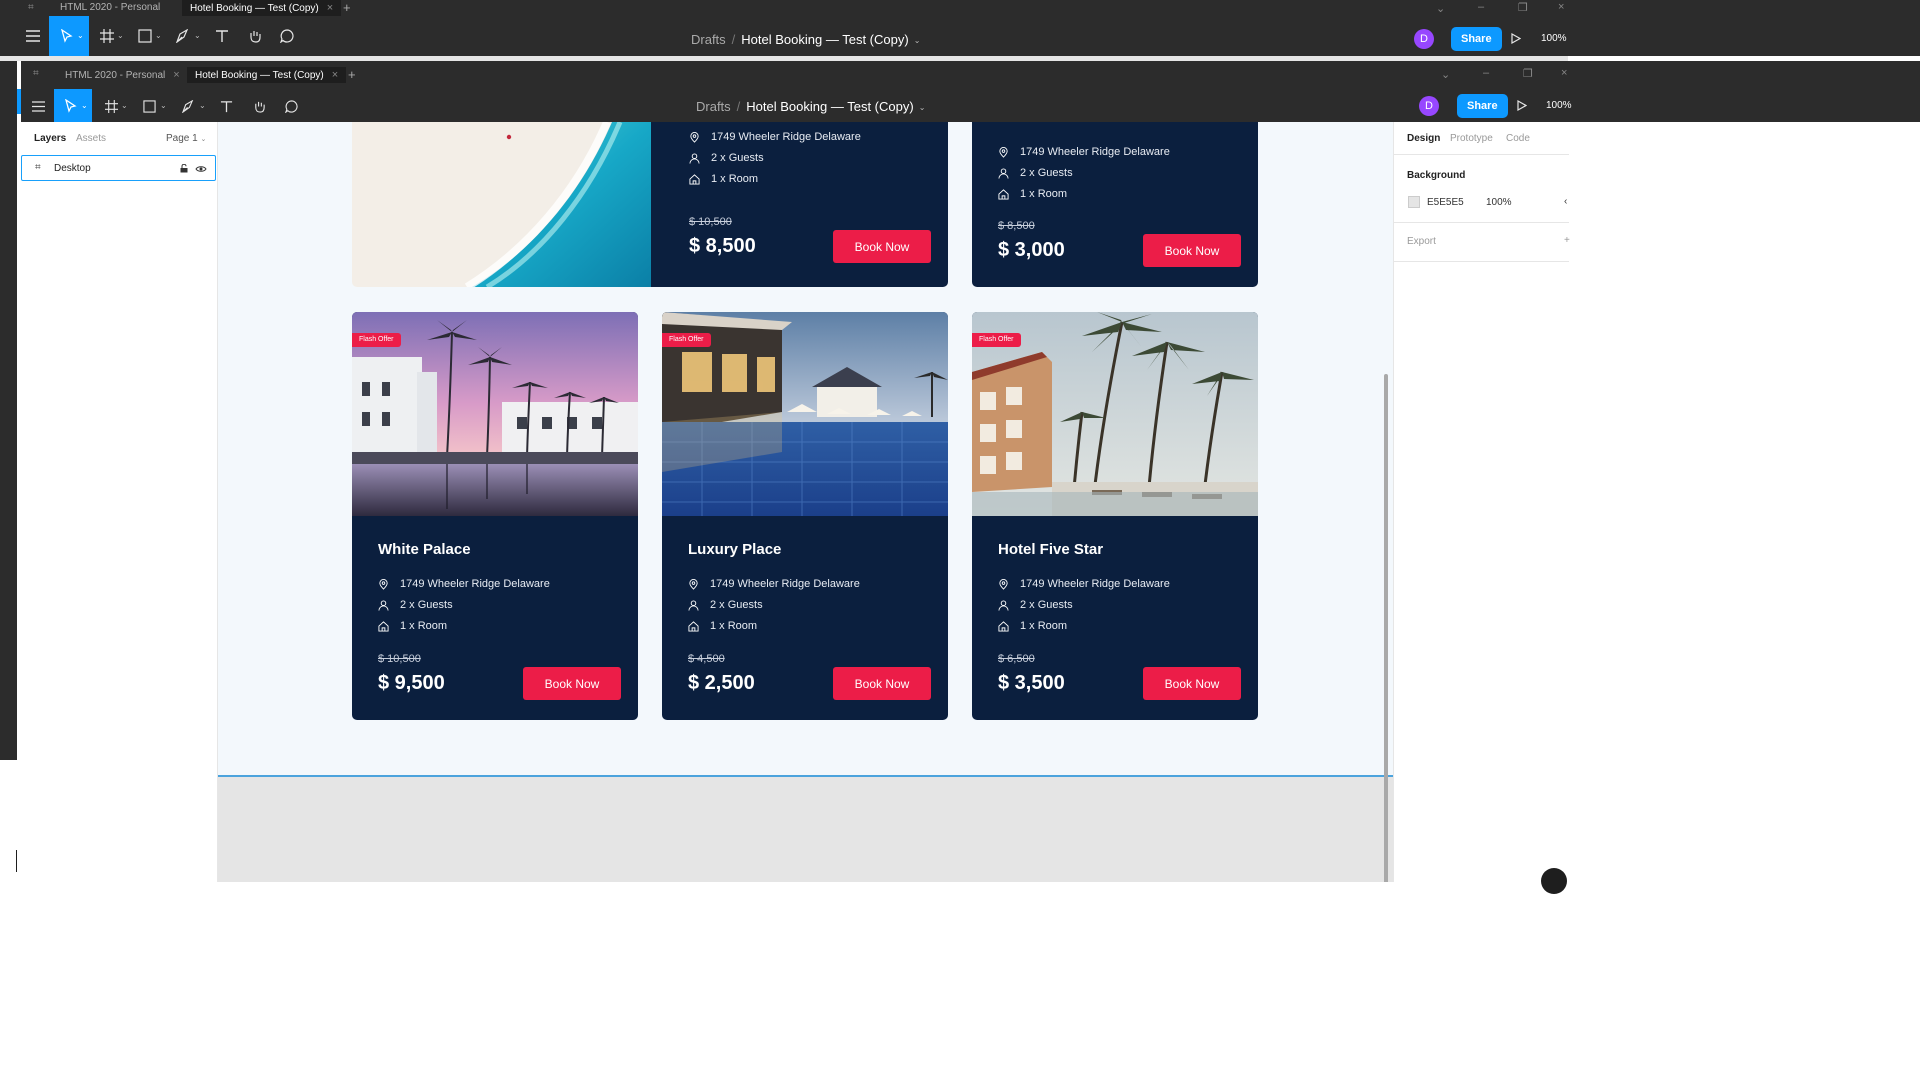 The image size is (1920, 1080). Describe the element at coordinates (91, 138) in the screenshot. I see `tab-assets: Assets` at that location.